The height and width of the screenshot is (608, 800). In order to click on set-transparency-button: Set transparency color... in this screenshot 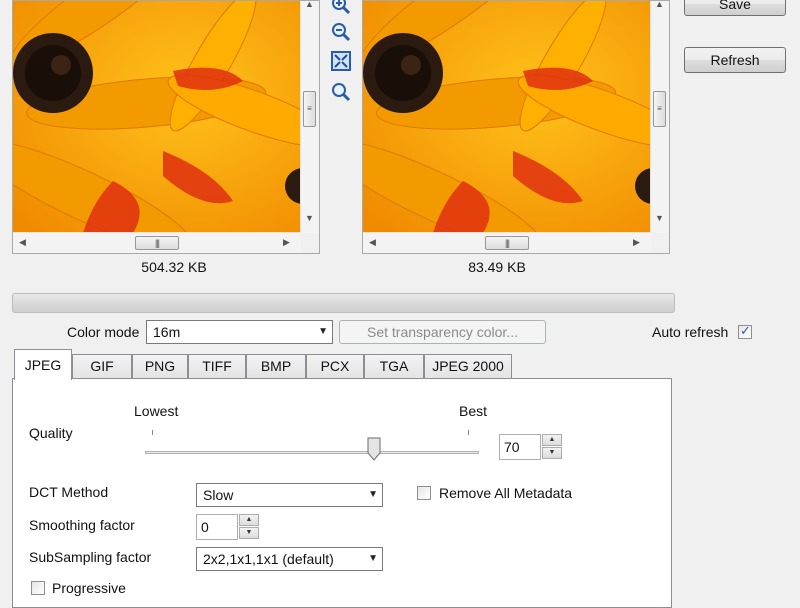, I will do `click(442, 332)`.